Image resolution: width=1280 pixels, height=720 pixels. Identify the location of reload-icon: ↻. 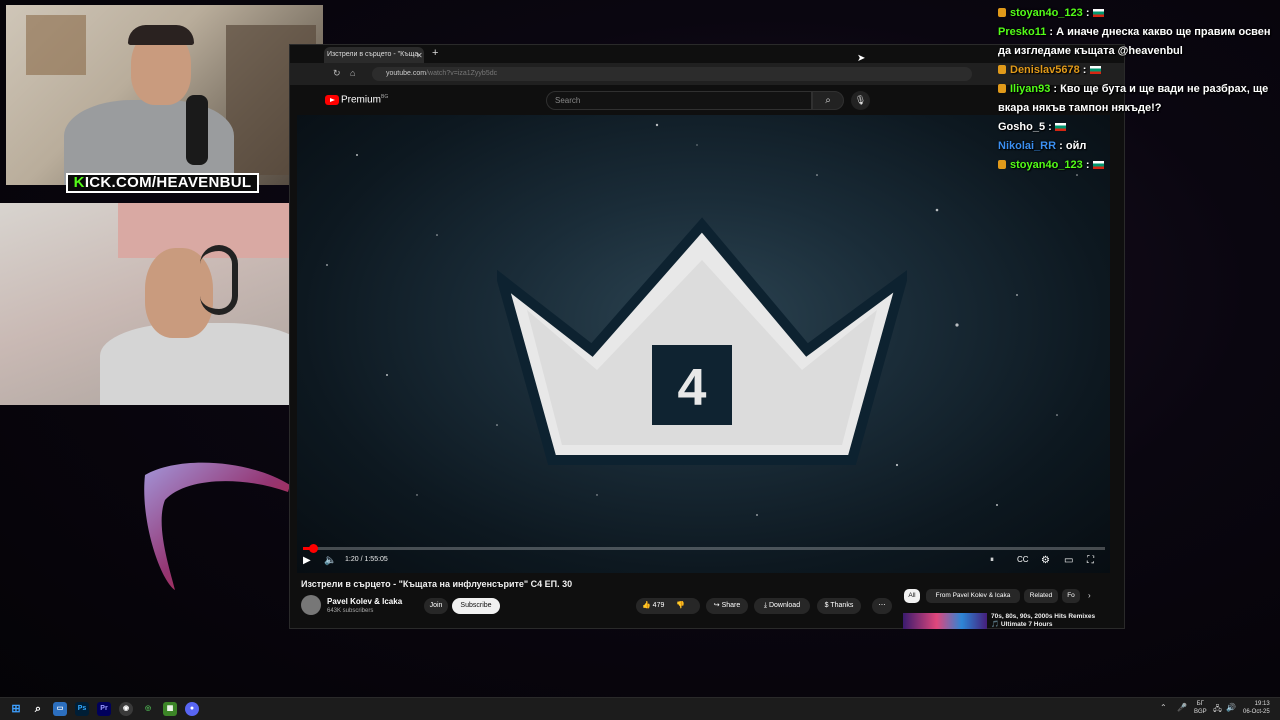
(337, 73).